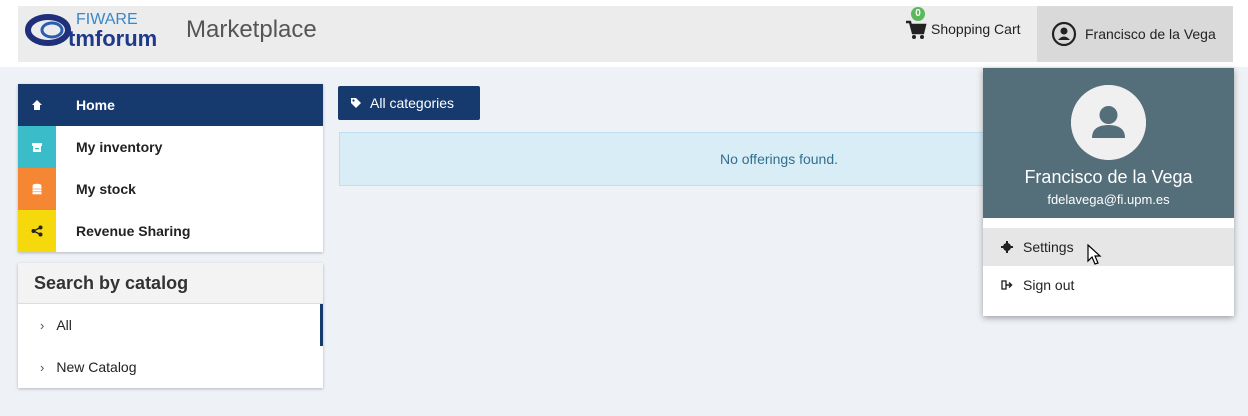 This screenshot has height=416, width=1248. I want to click on settings-label: Settings, so click(1048, 247).